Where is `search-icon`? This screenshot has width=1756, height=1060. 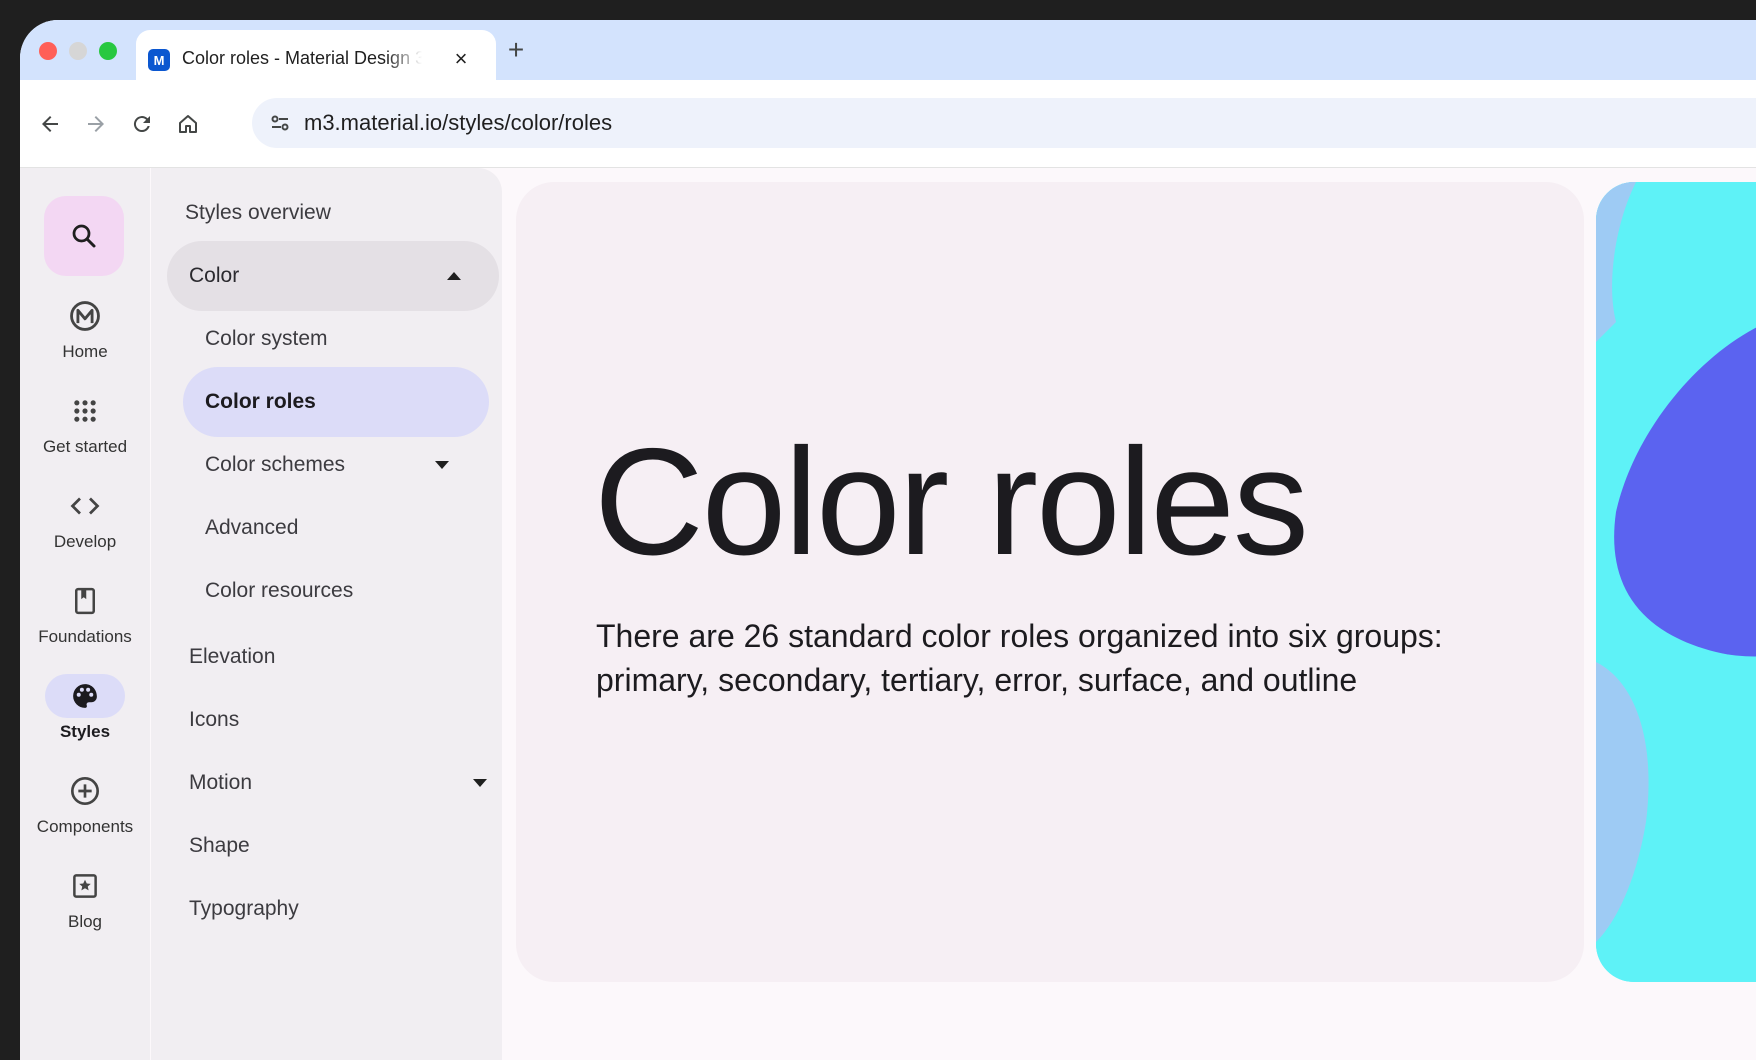 search-icon is located at coordinates (84, 236).